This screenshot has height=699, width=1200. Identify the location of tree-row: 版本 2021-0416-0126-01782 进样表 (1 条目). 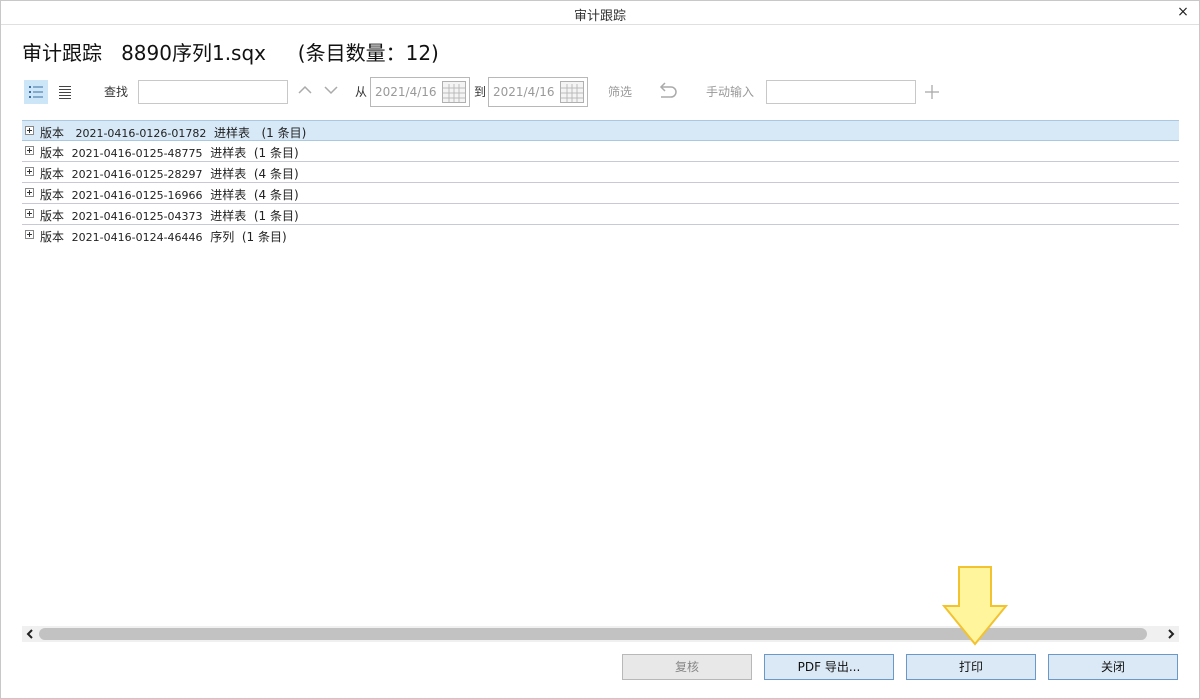
(600, 130).